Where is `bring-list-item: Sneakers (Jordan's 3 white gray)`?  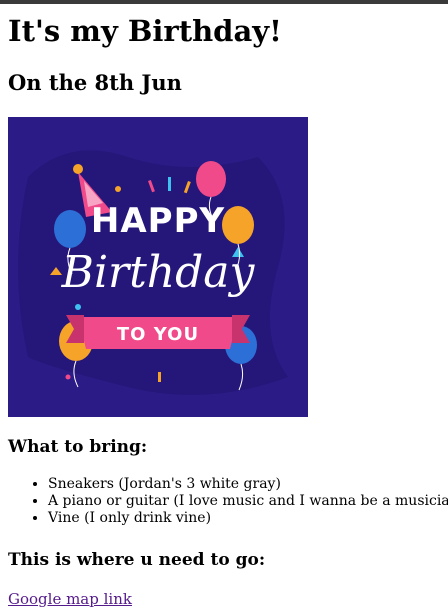 bring-list-item: Sneakers (Jordan's 3 white gray) is located at coordinates (248, 484).